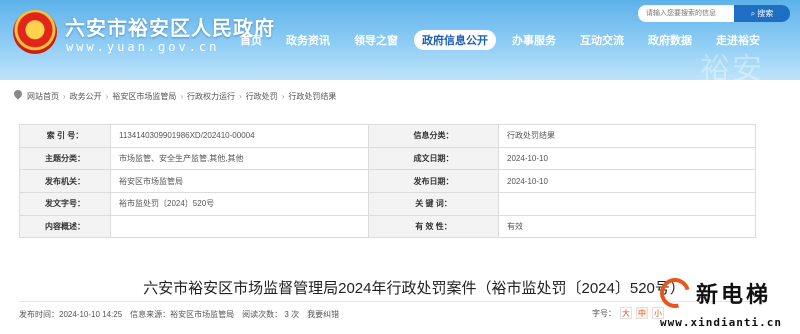 The height and width of the screenshot is (334, 800). Describe the element at coordinates (43, 96) in the screenshot. I see `breadcrumb-item: 网站首页` at that location.